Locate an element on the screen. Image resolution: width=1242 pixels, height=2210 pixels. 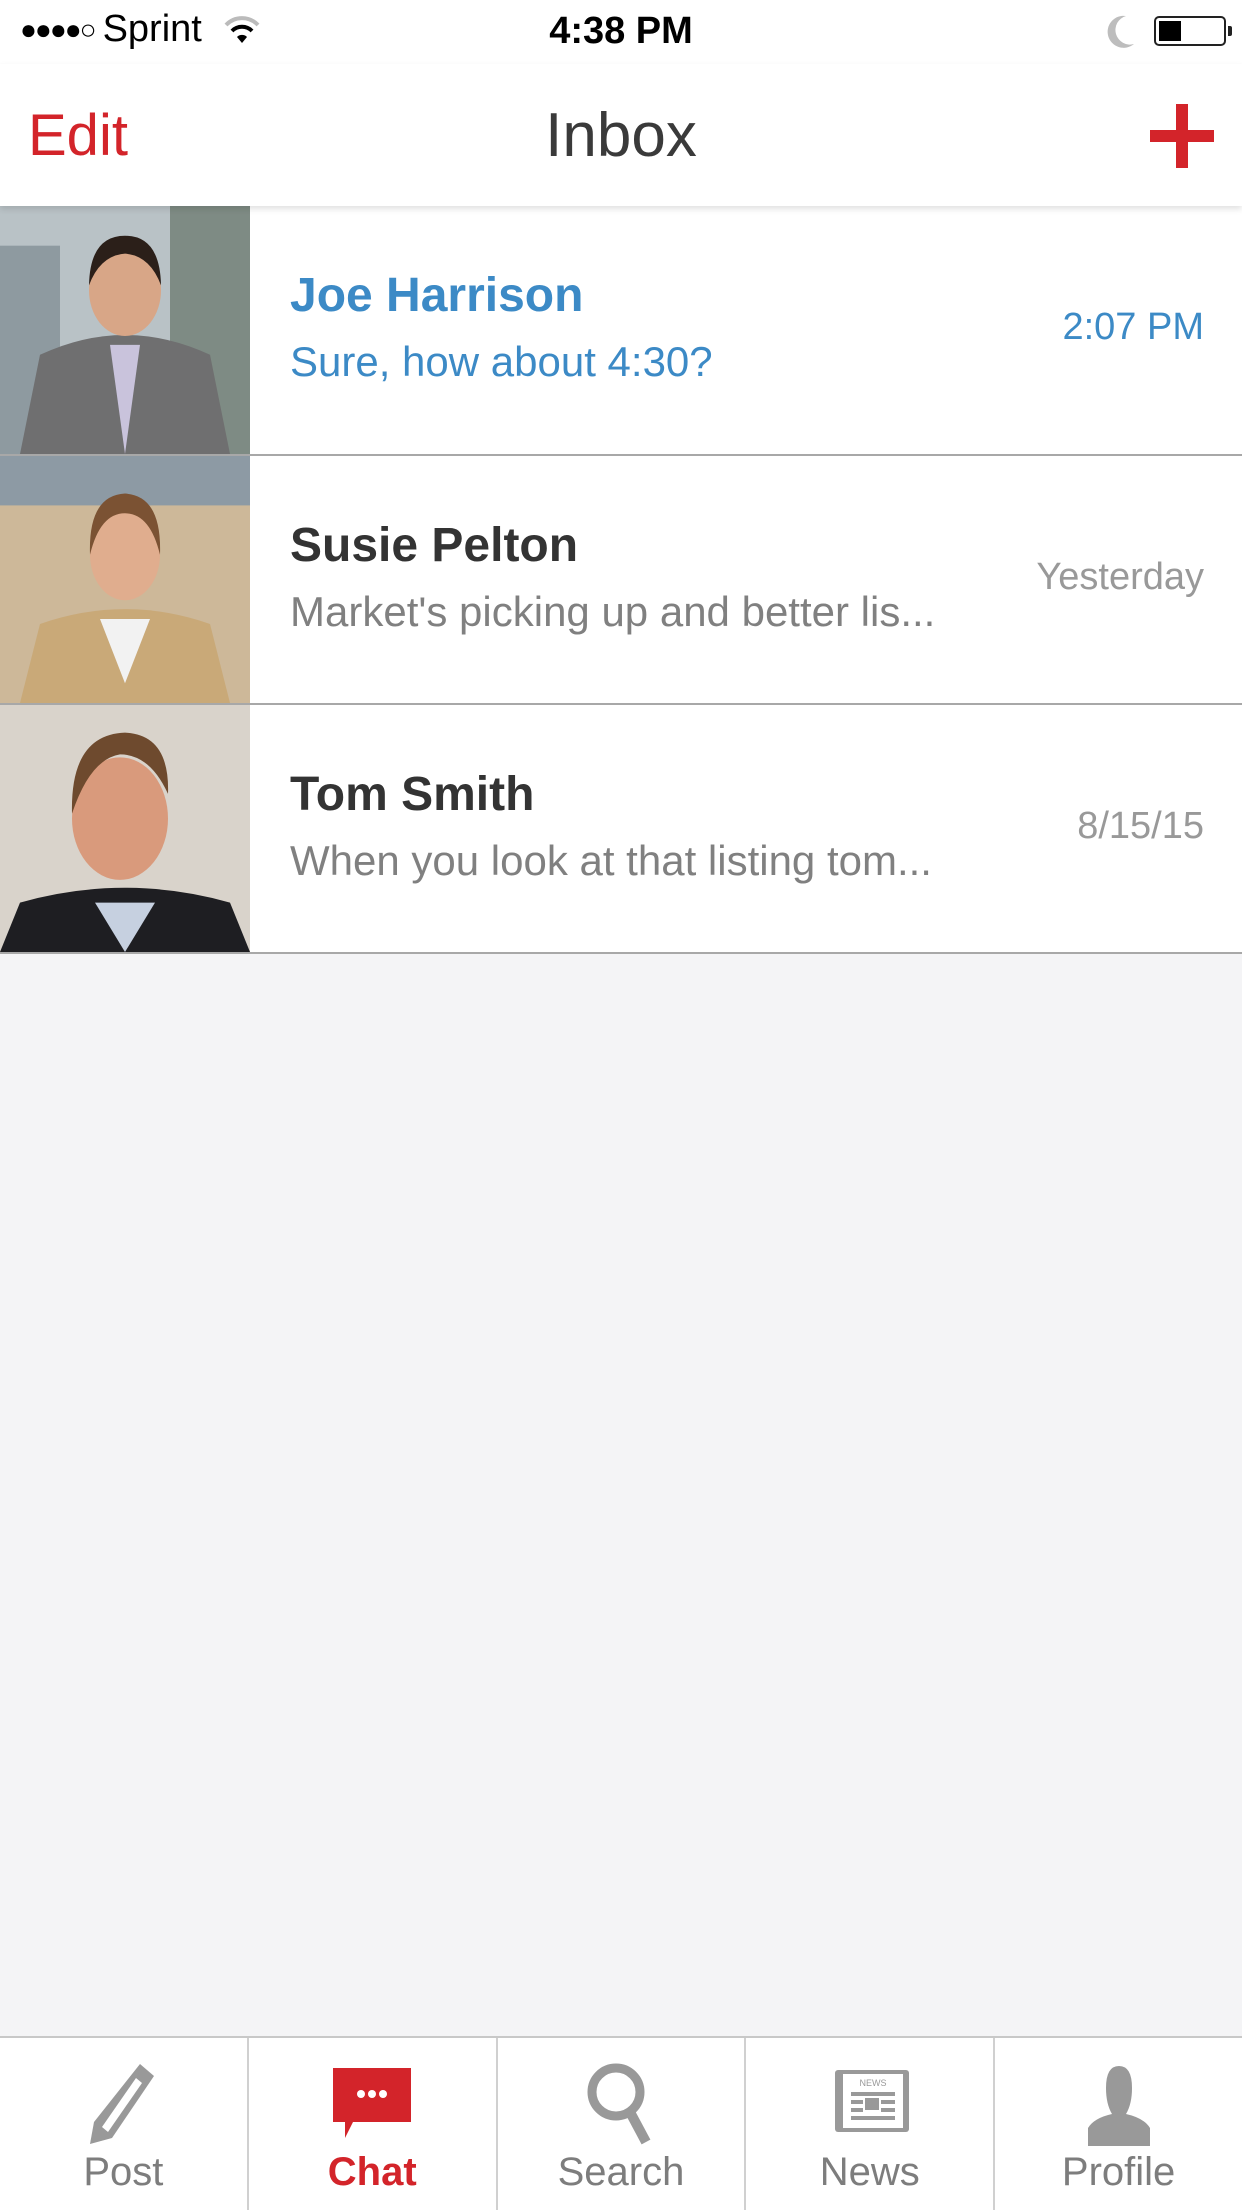
tab-label: Post is located at coordinates (123, 2172).